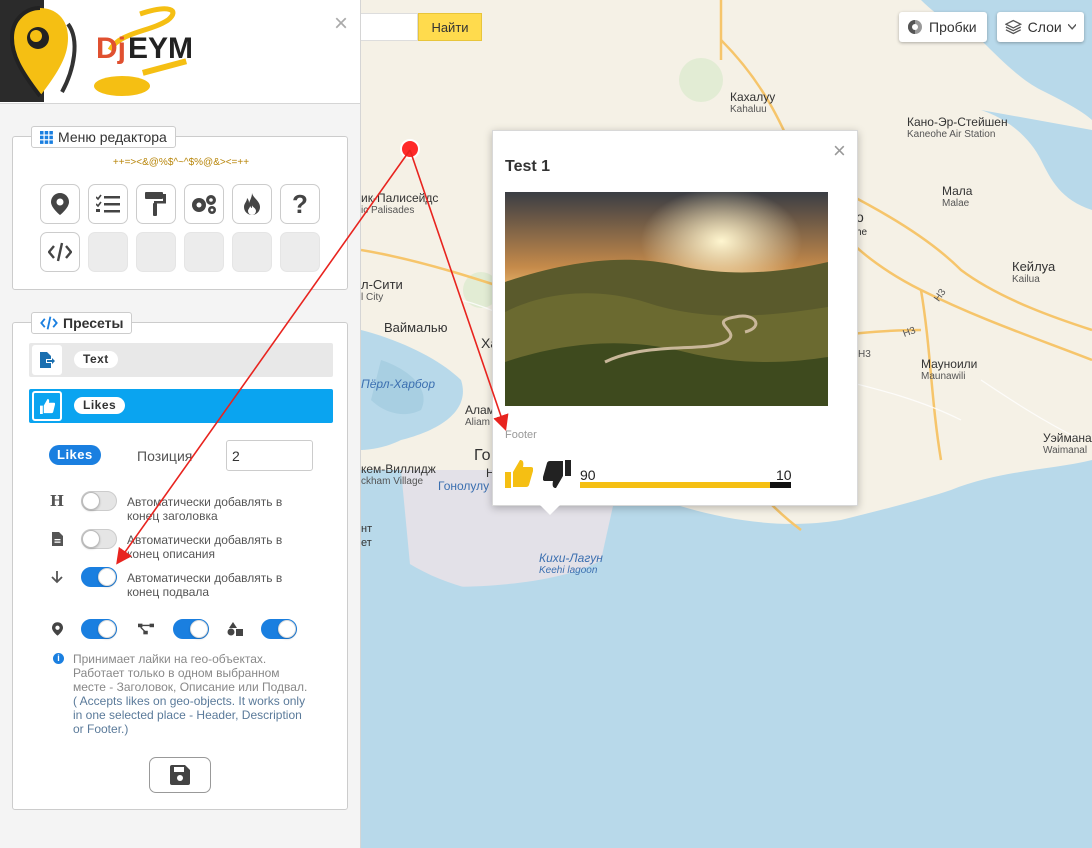  I want to click on like-ratio-bar, so click(685, 485).